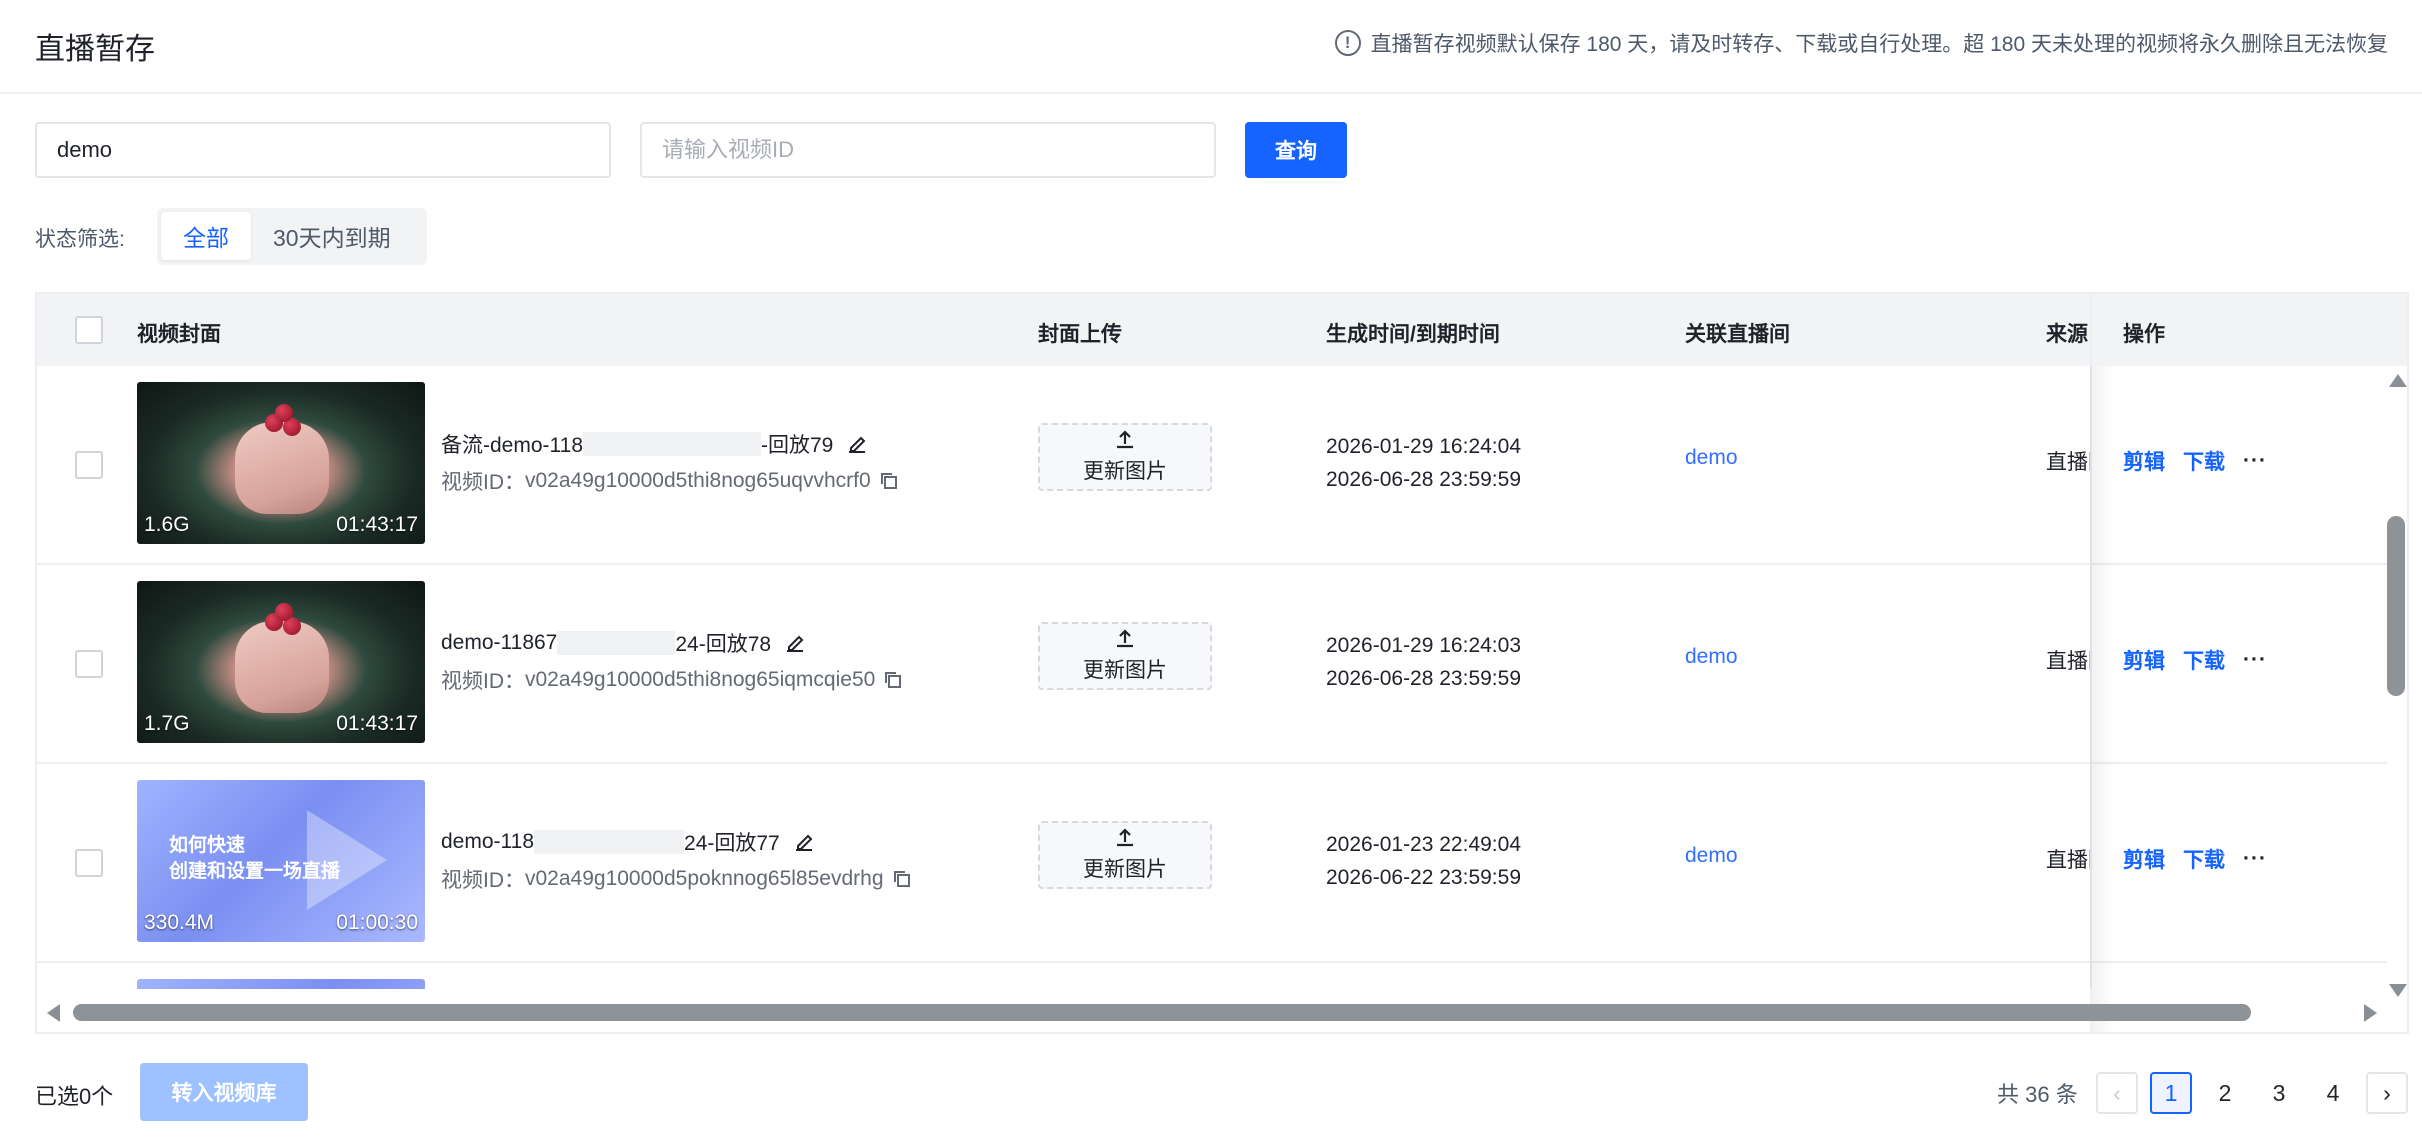 The height and width of the screenshot is (1146, 2422). What do you see at coordinates (224, 1092) in the screenshot?
I see `move-to-library-button: 转入视频库` at bounding box center [224, 1092].